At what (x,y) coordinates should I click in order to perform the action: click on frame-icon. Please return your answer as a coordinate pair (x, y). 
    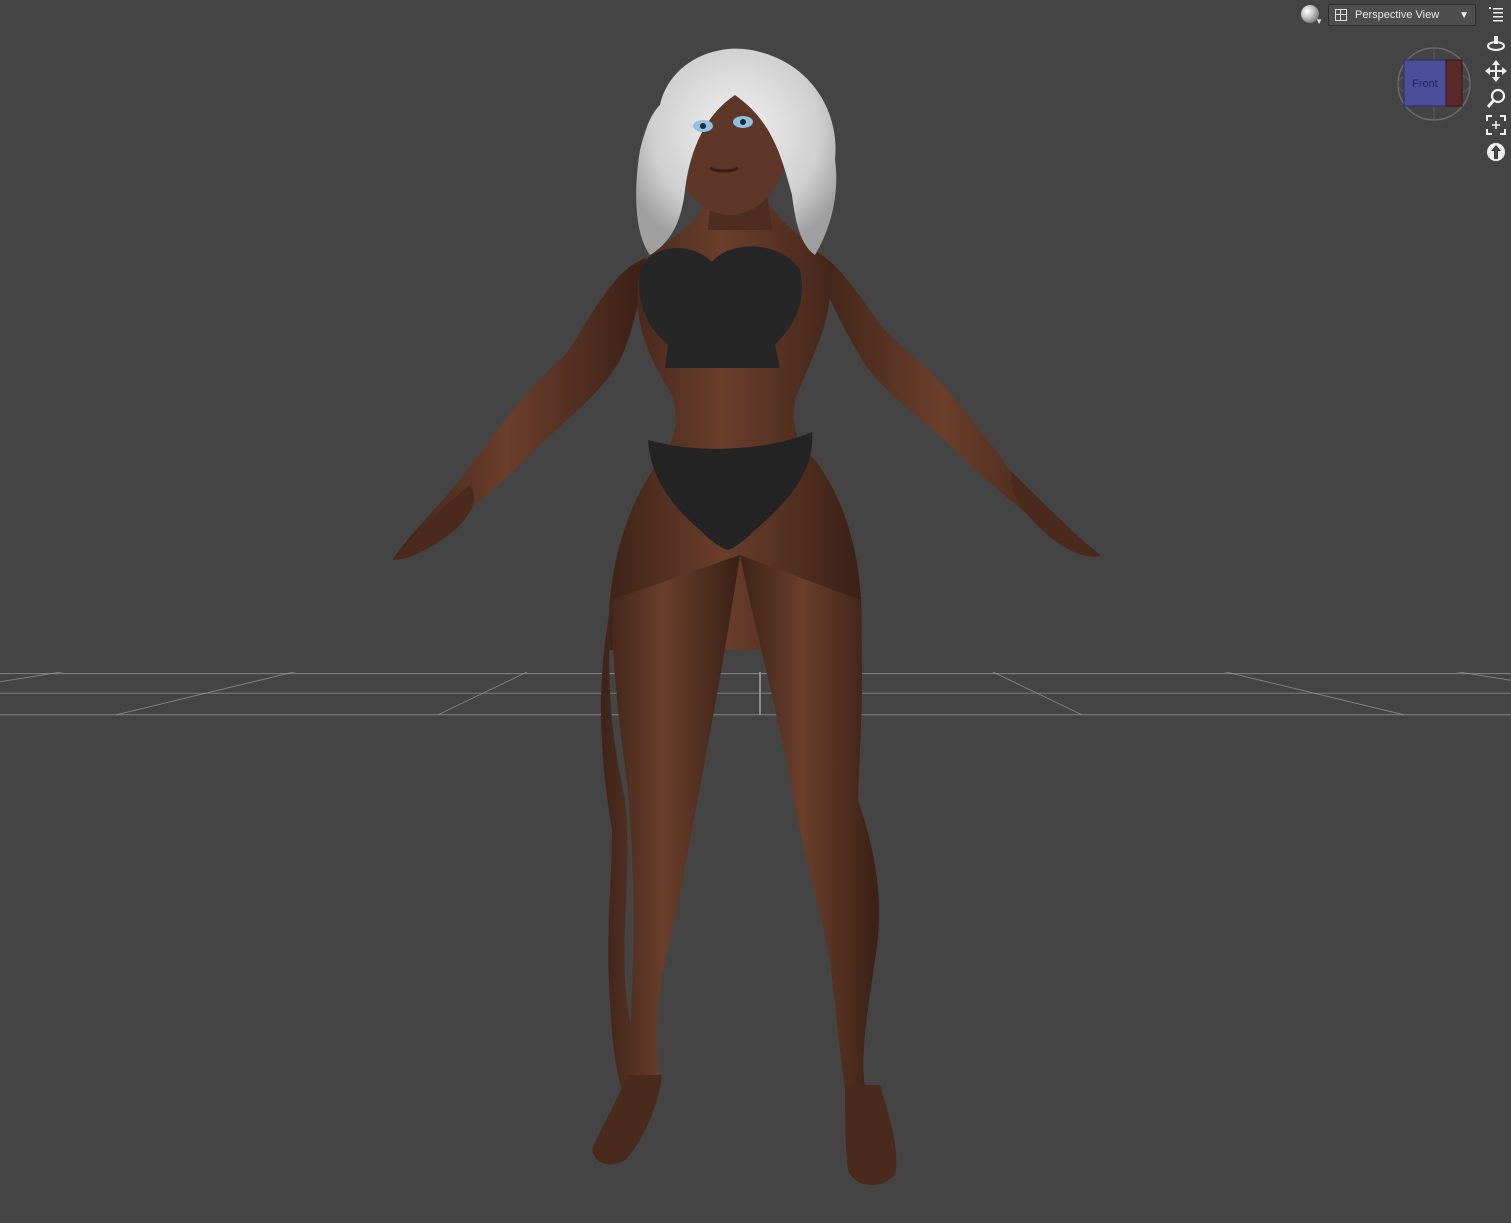
    Looking at the image, I should click on (1496, 125).